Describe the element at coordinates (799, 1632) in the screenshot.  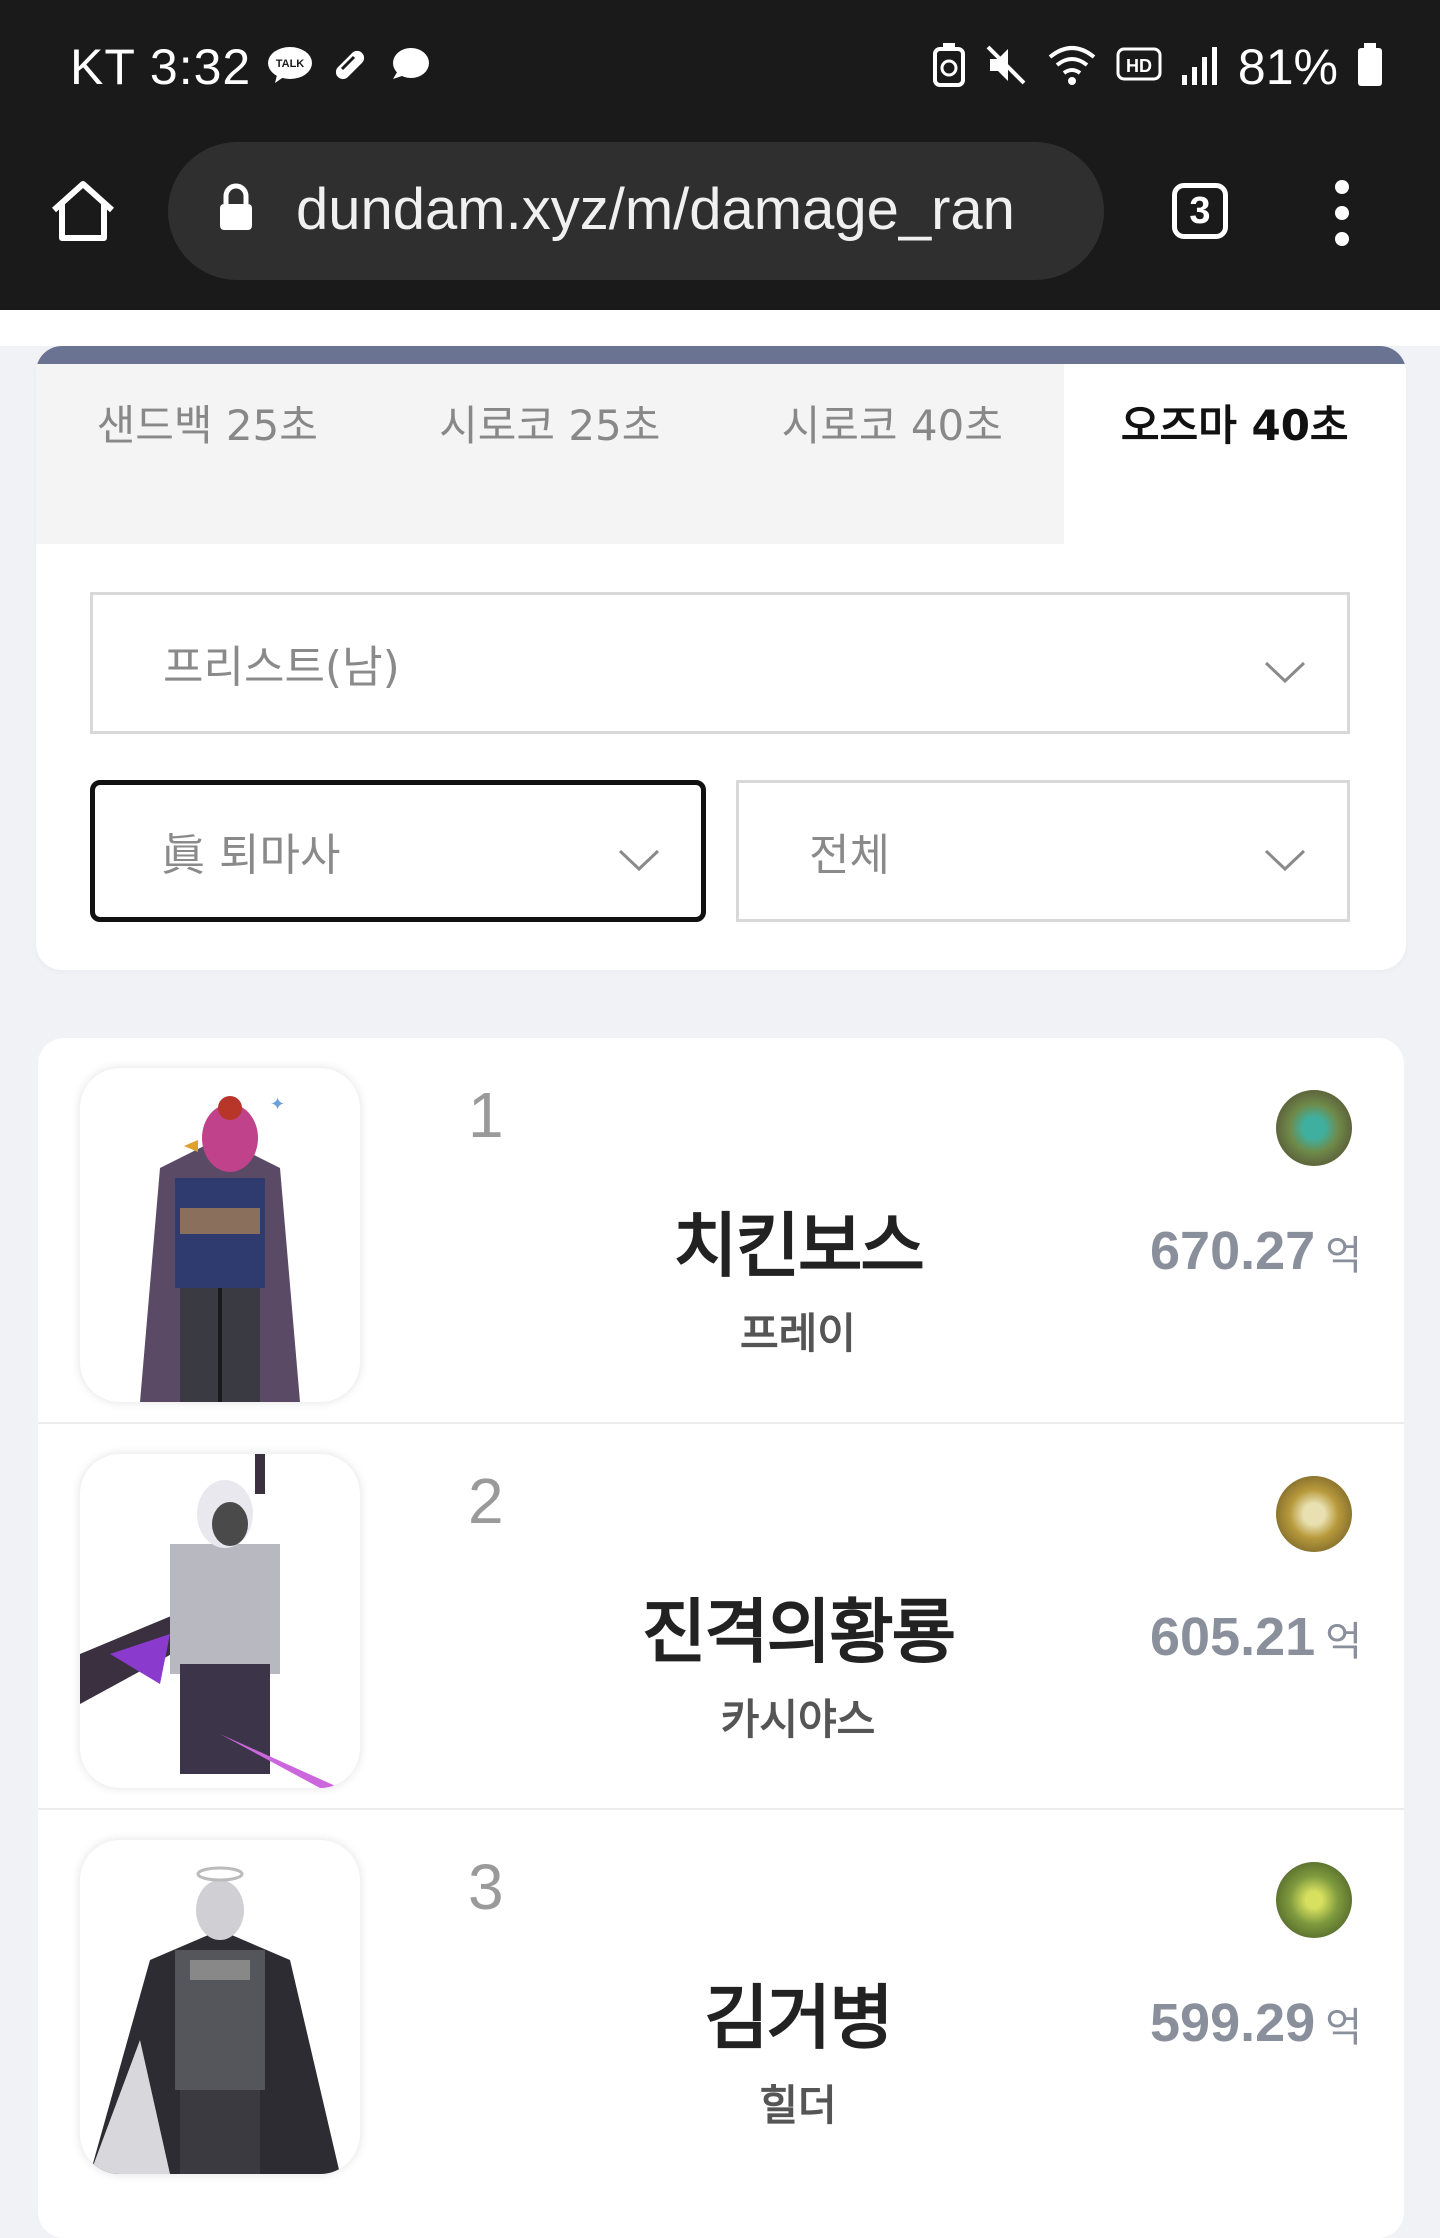
I see `character-name: 진격의황룡` at that location.